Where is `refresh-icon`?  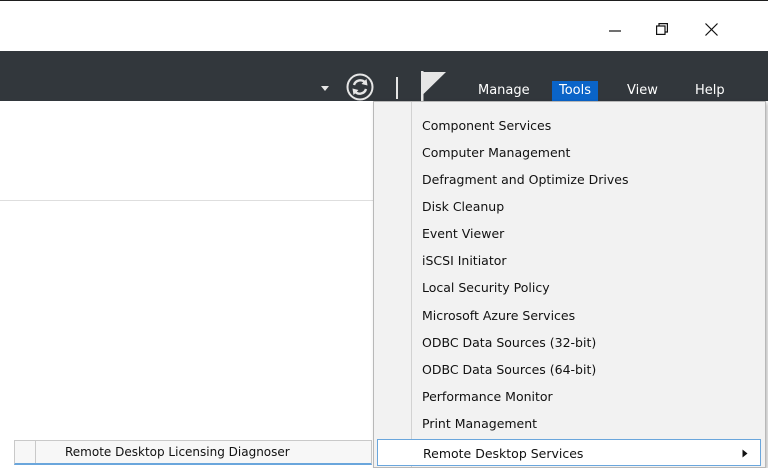 refresh-icon is located at coordinates (360, 87).